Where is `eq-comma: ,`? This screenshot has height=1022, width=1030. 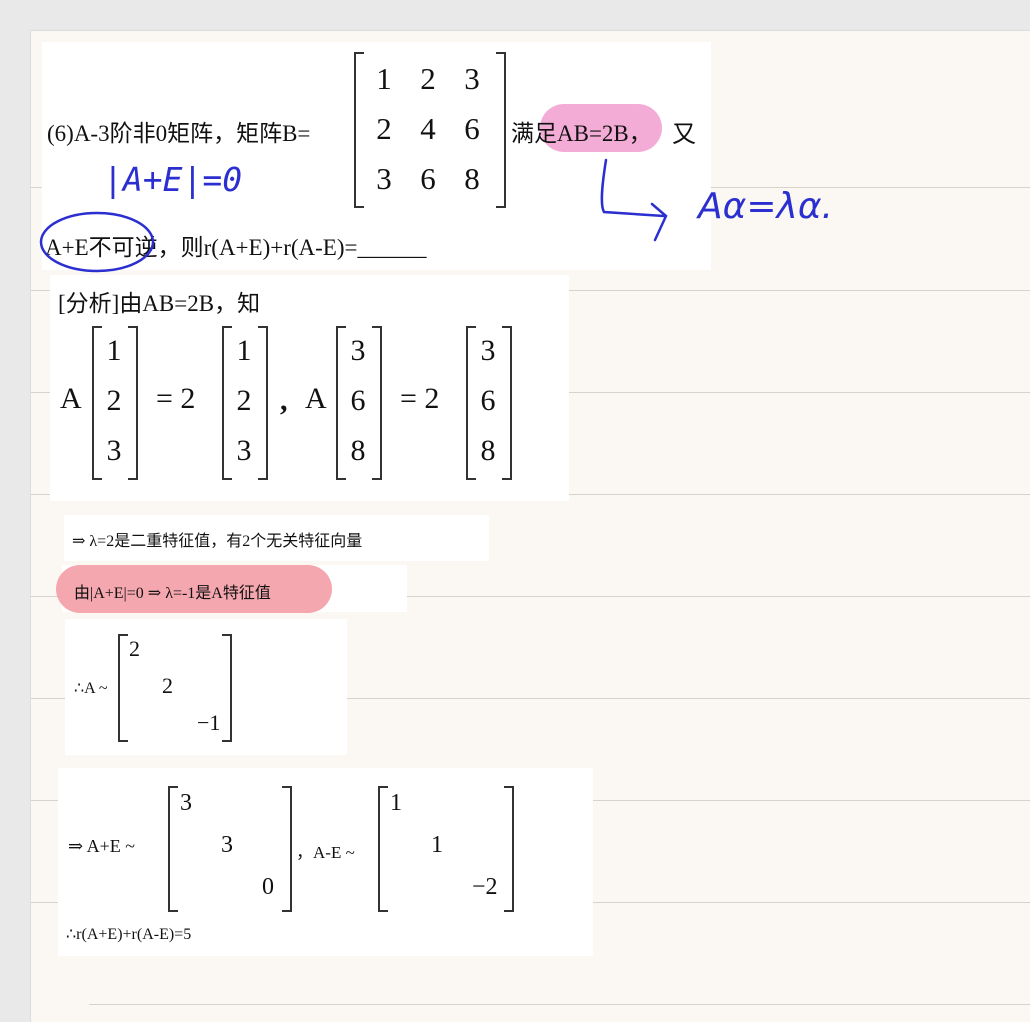 eq-comma: , is located at coordinates (284, 400).